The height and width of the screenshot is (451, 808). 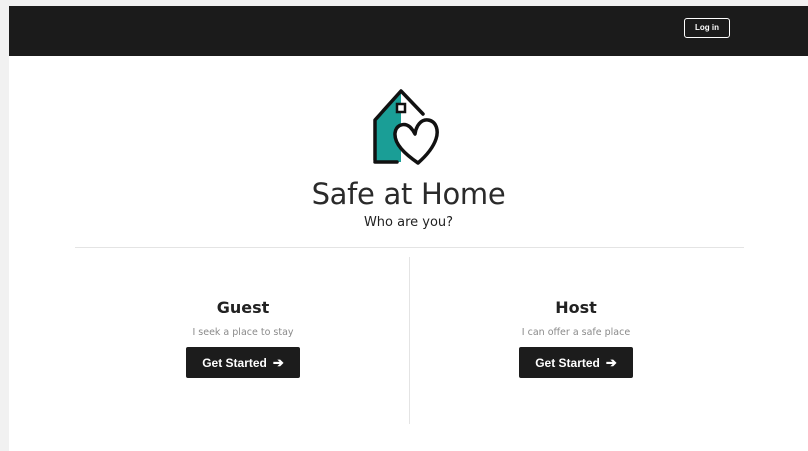 What do you see at coordinates (408, 222) in the screenshot?
I see `role-prompt: Who are you?` at bounding box center [408, 222].